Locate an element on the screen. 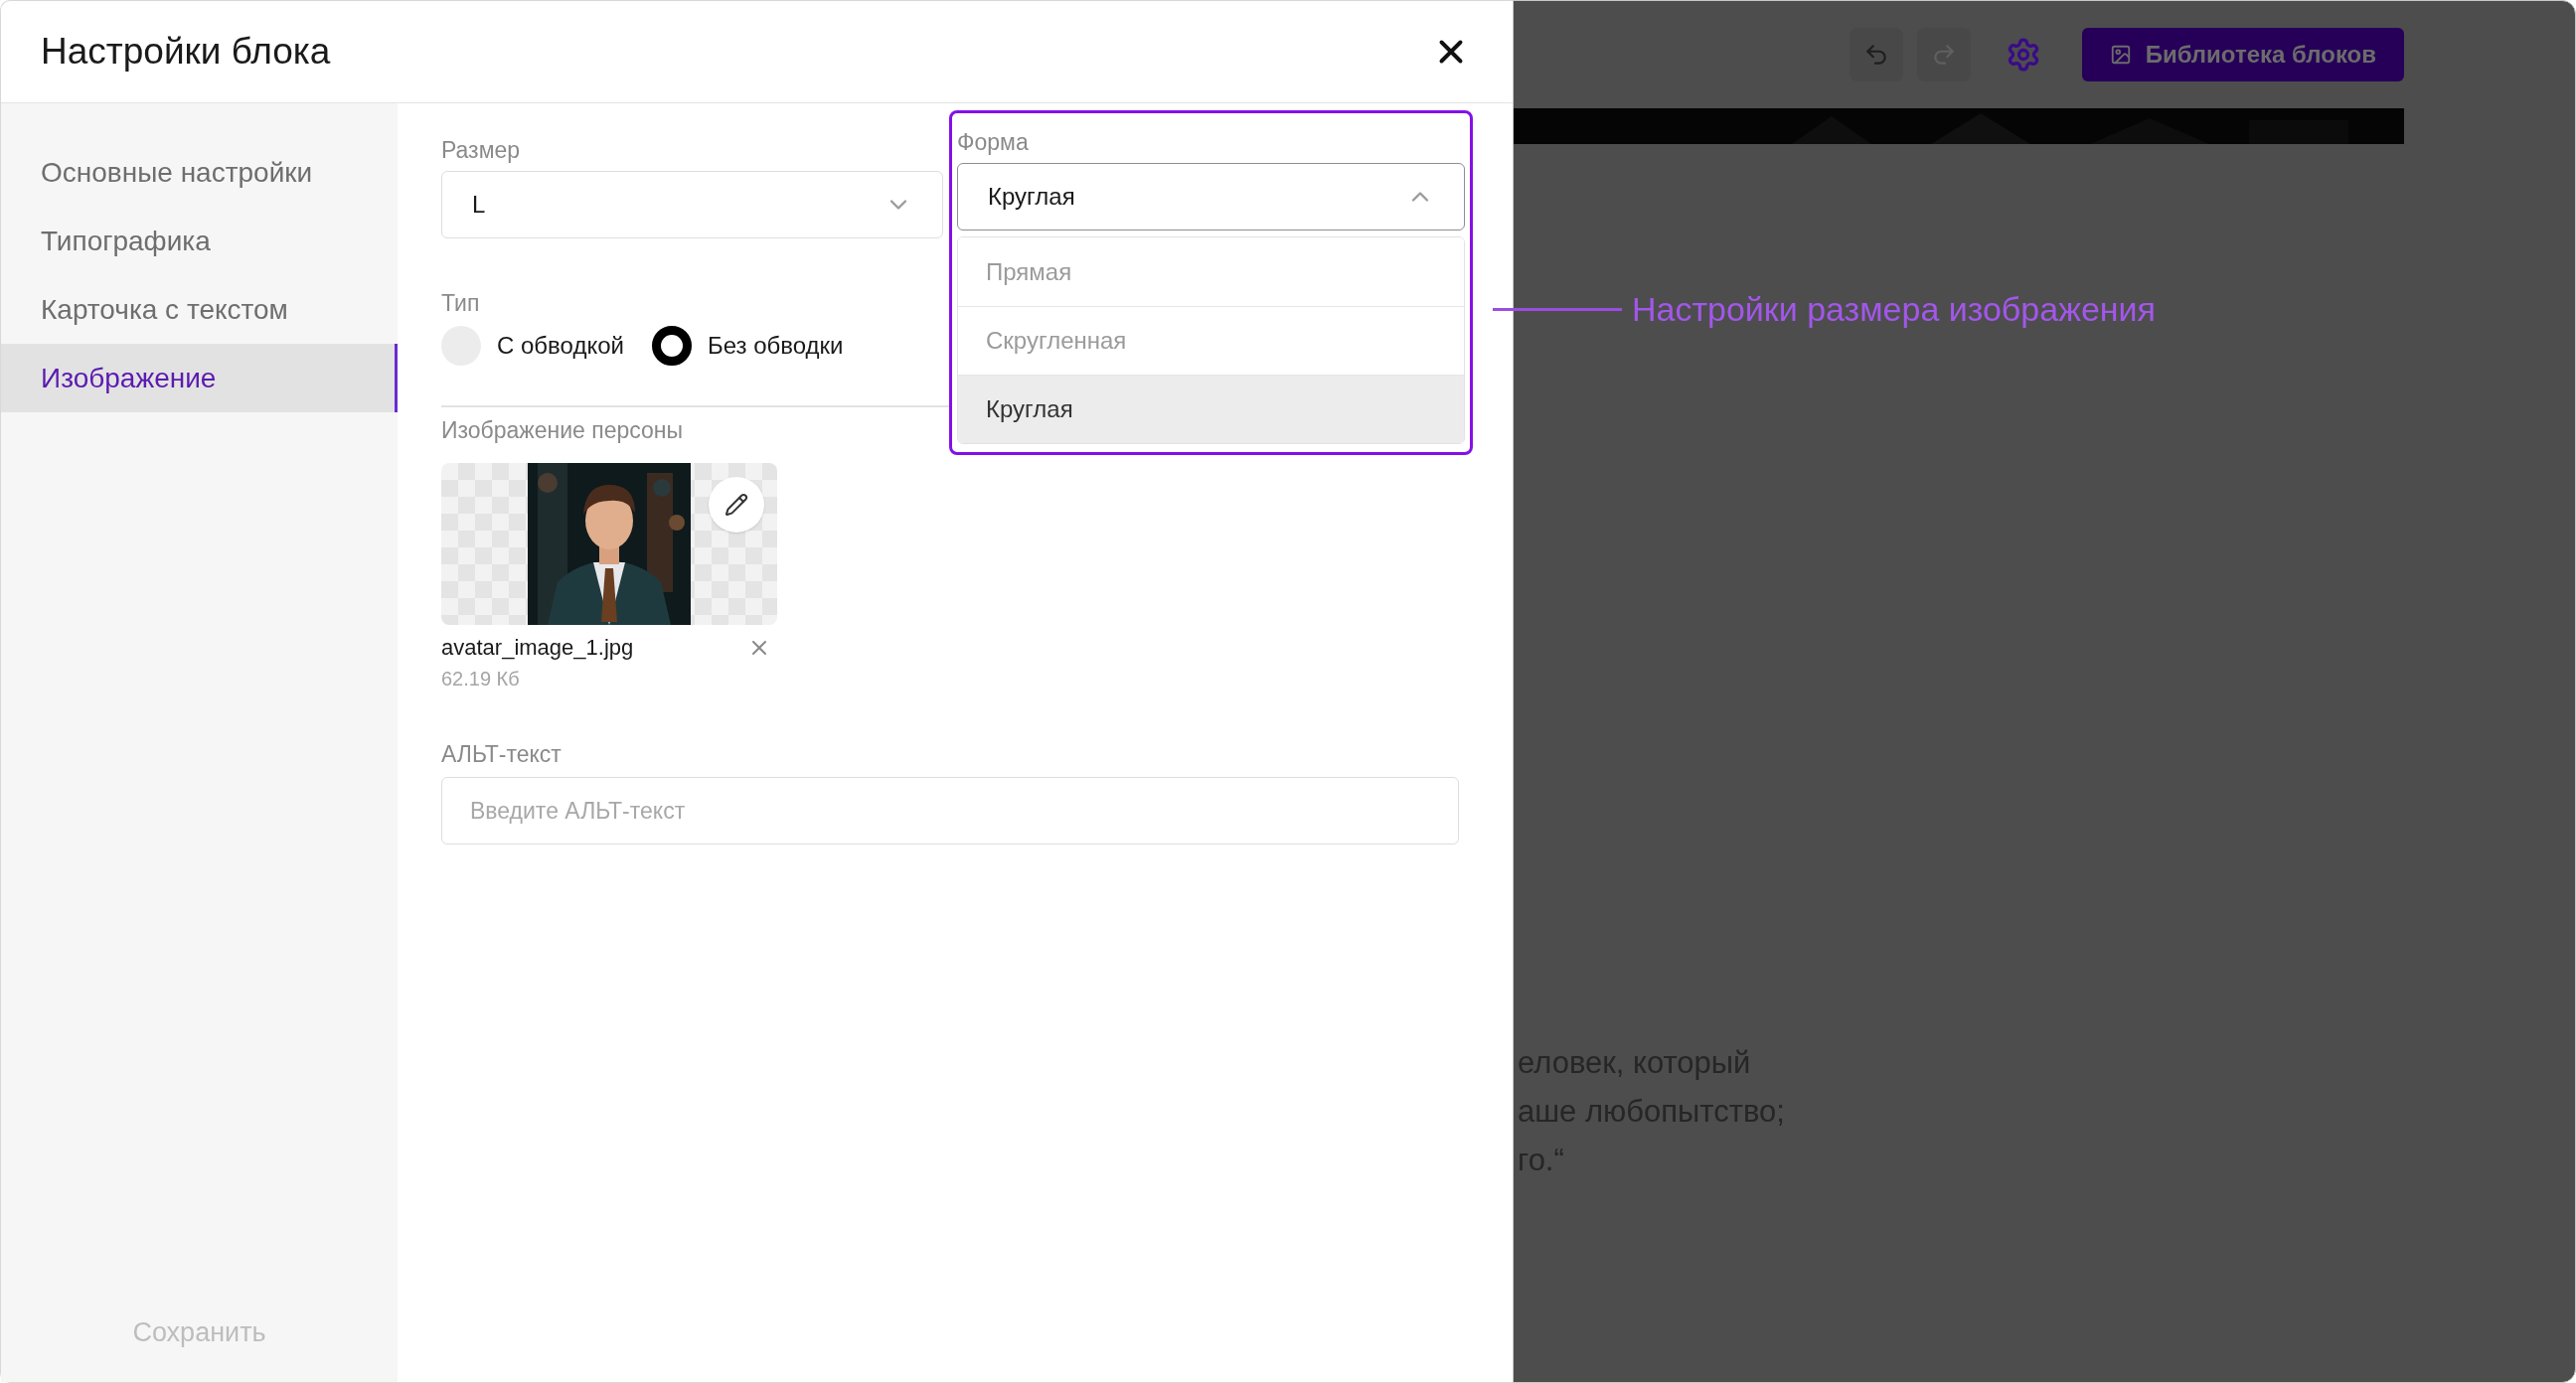  select-field: Круглая is located at coordinates (1211, 196).